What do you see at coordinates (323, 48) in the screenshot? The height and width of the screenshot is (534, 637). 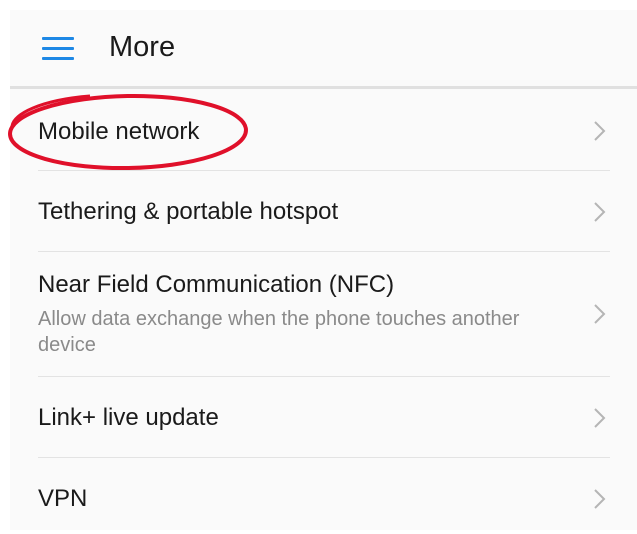 I see `app-bar: More` at bounding box center [323, 48].